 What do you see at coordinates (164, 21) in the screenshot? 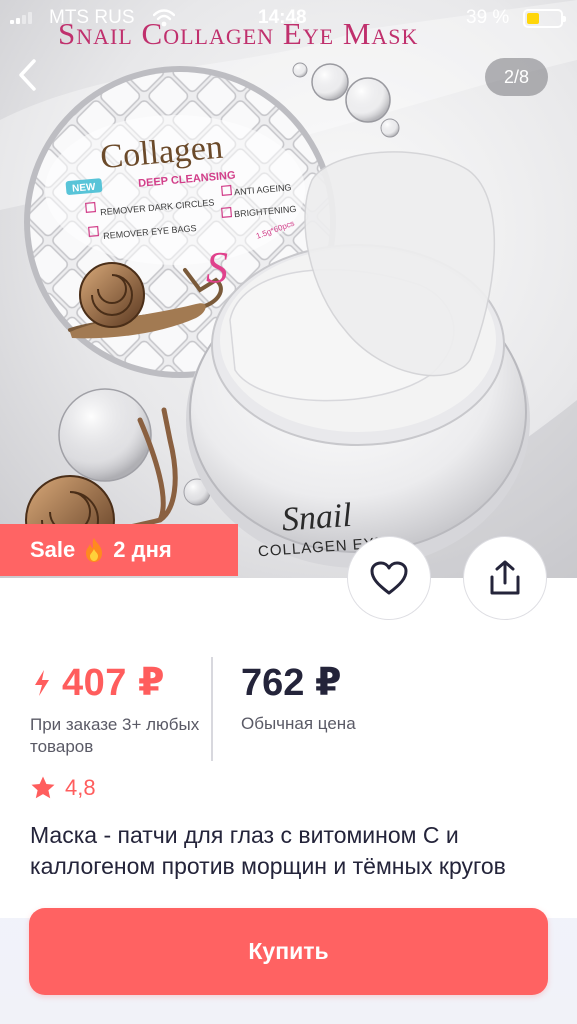
I see `wifi-icon` at bounding box center [164, 21].